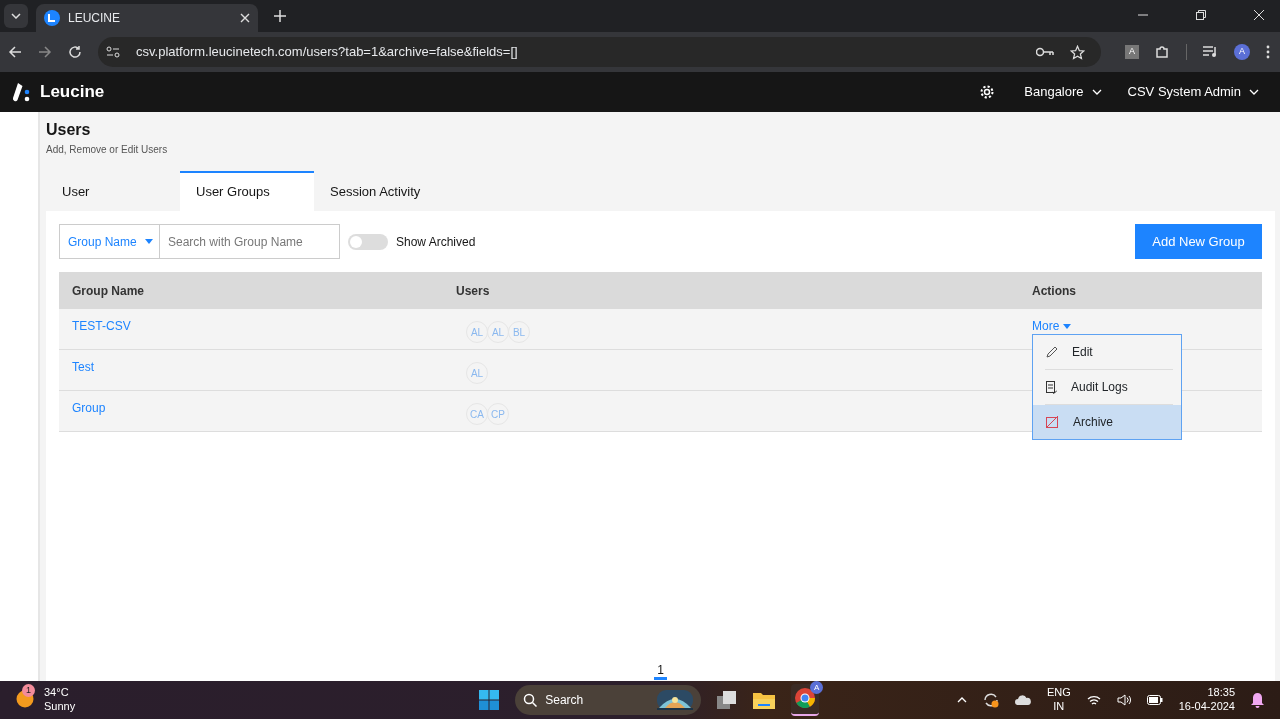 This screenshot has width=1280, height=719. Describe the element at coordinates (368, 241) in the screenshot. I see `toggle-switch` at that location.